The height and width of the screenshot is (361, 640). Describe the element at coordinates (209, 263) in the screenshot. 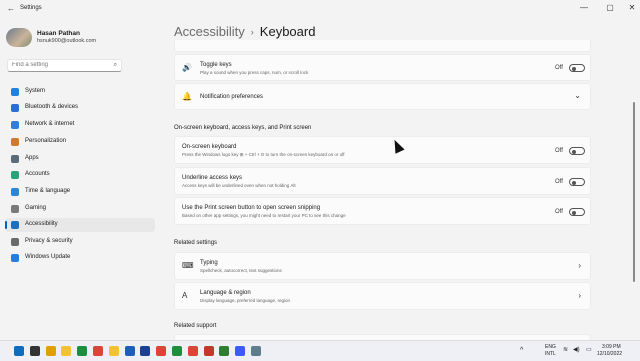

I see `card-title: Typing` at that location.